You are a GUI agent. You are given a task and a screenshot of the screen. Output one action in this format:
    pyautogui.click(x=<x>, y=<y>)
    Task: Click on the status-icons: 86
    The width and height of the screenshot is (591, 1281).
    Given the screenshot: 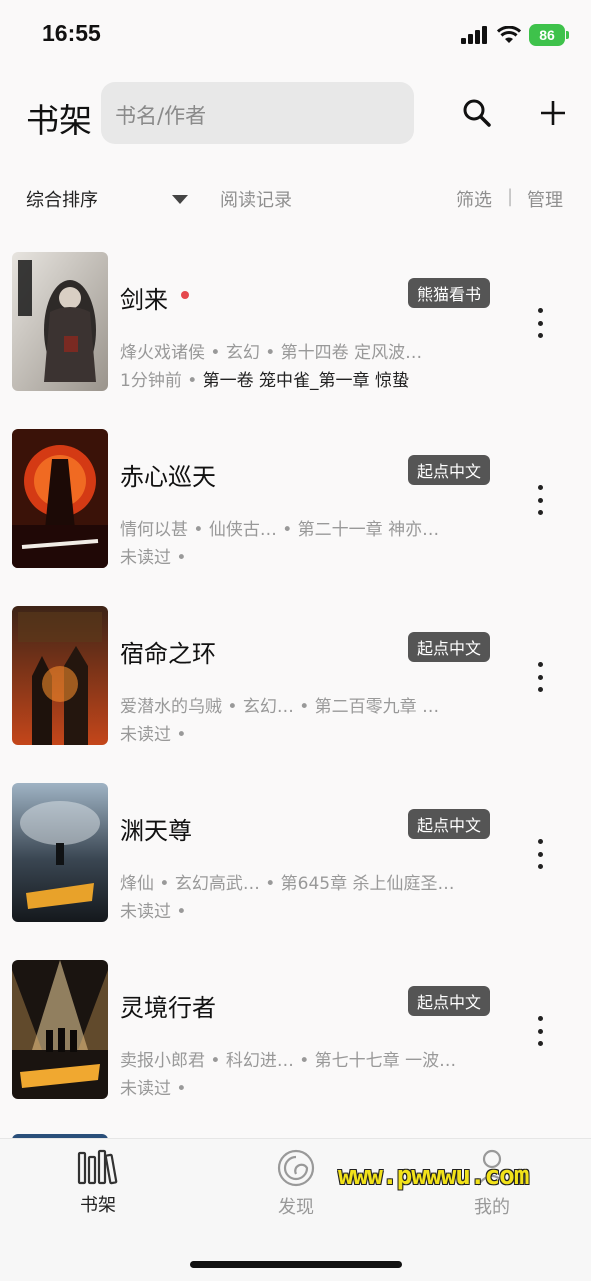 What is the action you would take?
    pyautogui.click(x=515, y=35)
    